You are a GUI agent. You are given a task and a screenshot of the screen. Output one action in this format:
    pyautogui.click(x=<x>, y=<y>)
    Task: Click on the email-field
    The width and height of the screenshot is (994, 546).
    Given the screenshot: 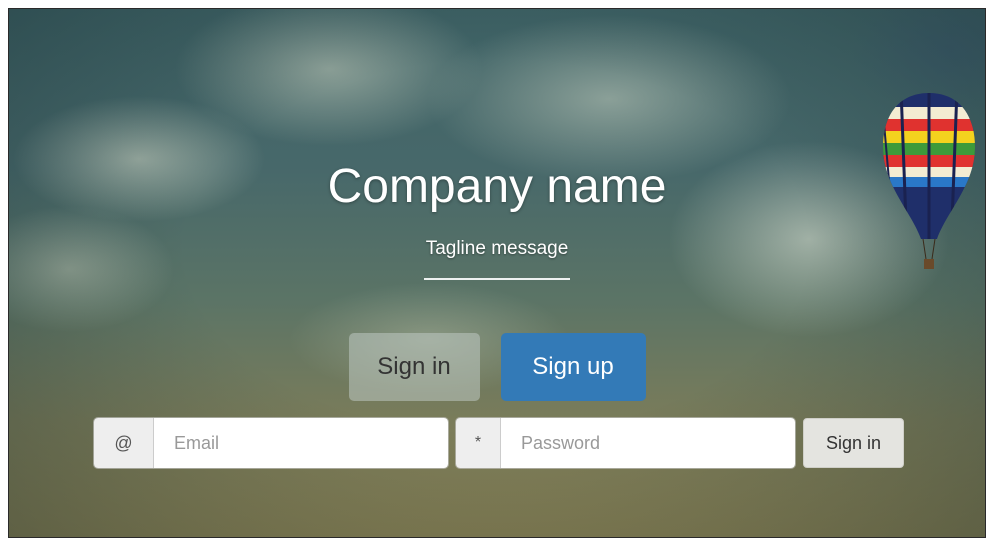 What is the action you would take?
    pyautogui.click(x=301, y=443)
    